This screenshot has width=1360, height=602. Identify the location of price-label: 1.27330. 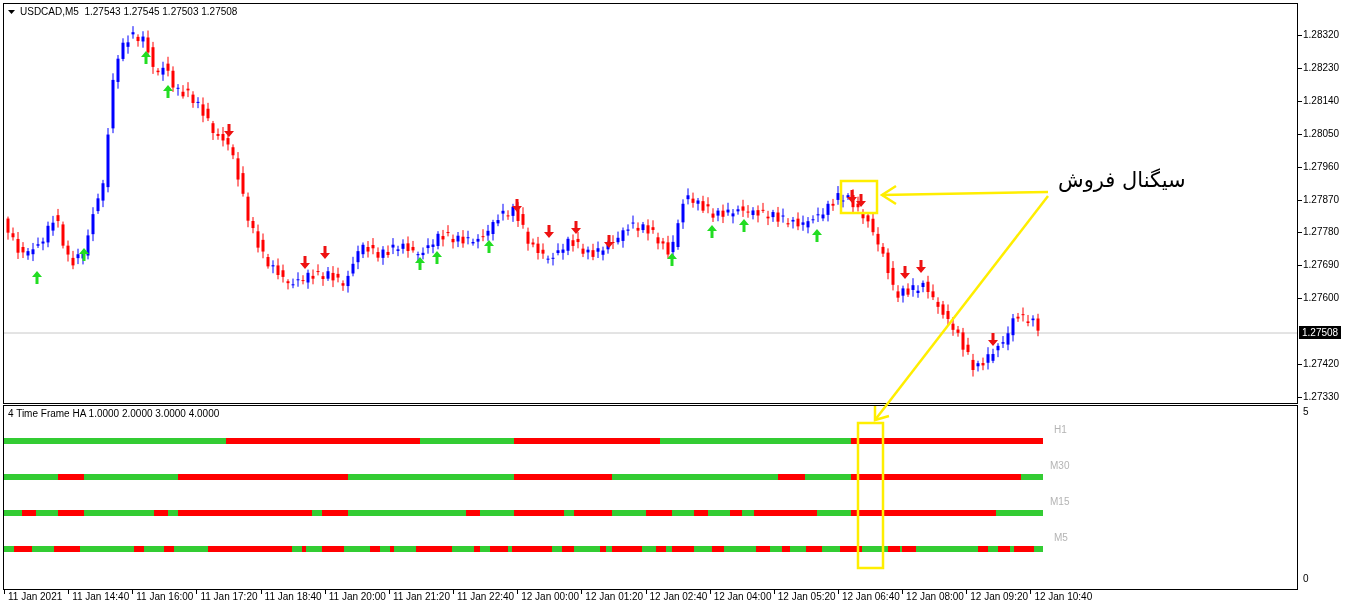
(1319, 397).